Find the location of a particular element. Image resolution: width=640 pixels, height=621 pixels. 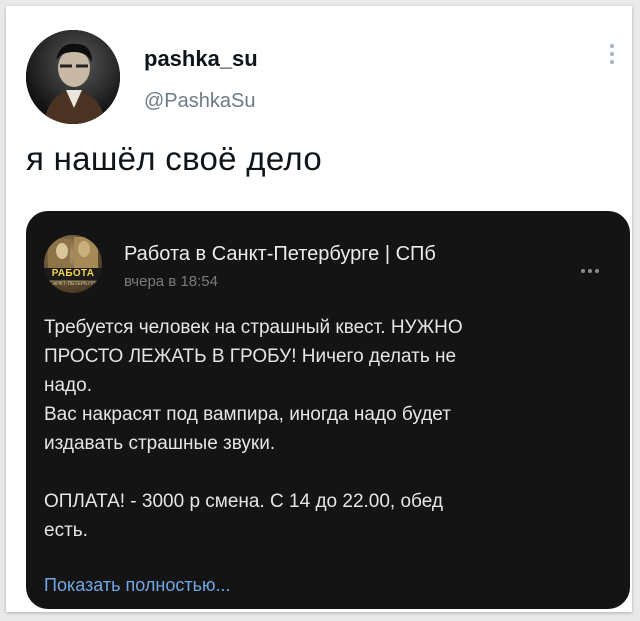

author-avatar is located at coordinates (73, 77).